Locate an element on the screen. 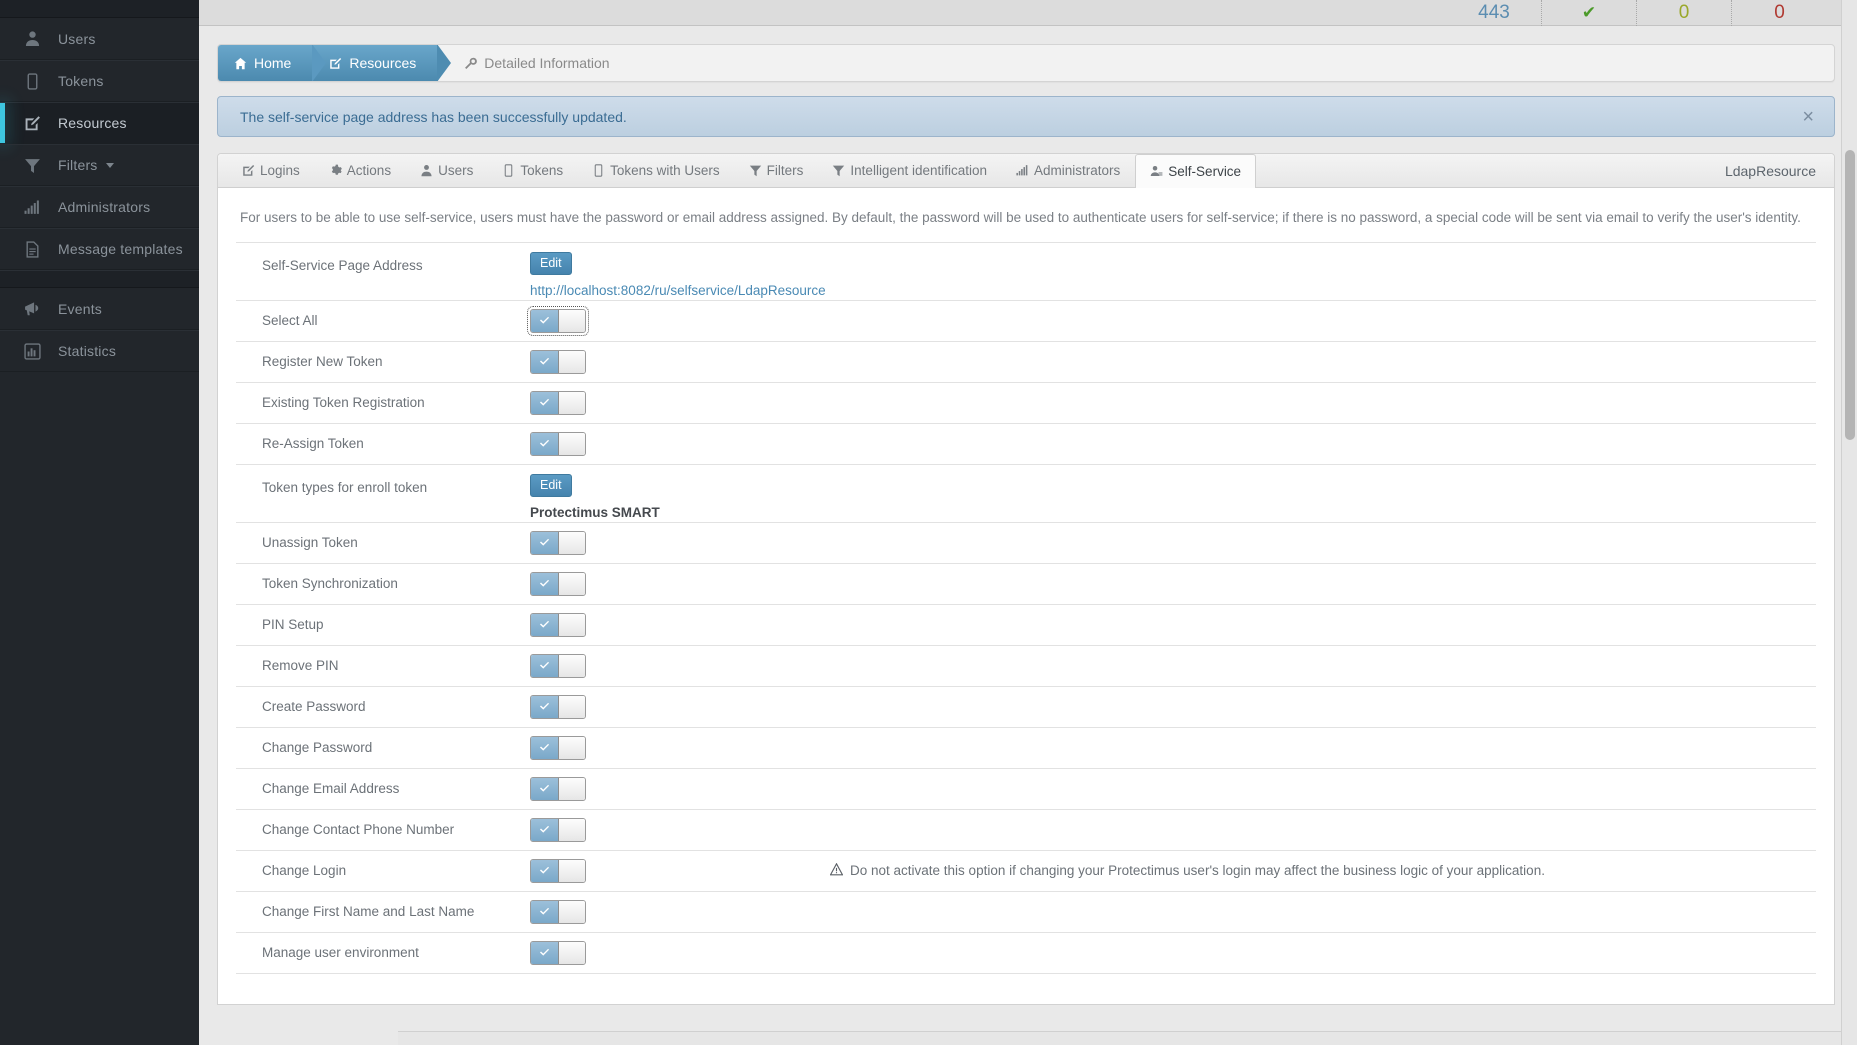  tab-label: Tokens is located at coordinates (542, 170).